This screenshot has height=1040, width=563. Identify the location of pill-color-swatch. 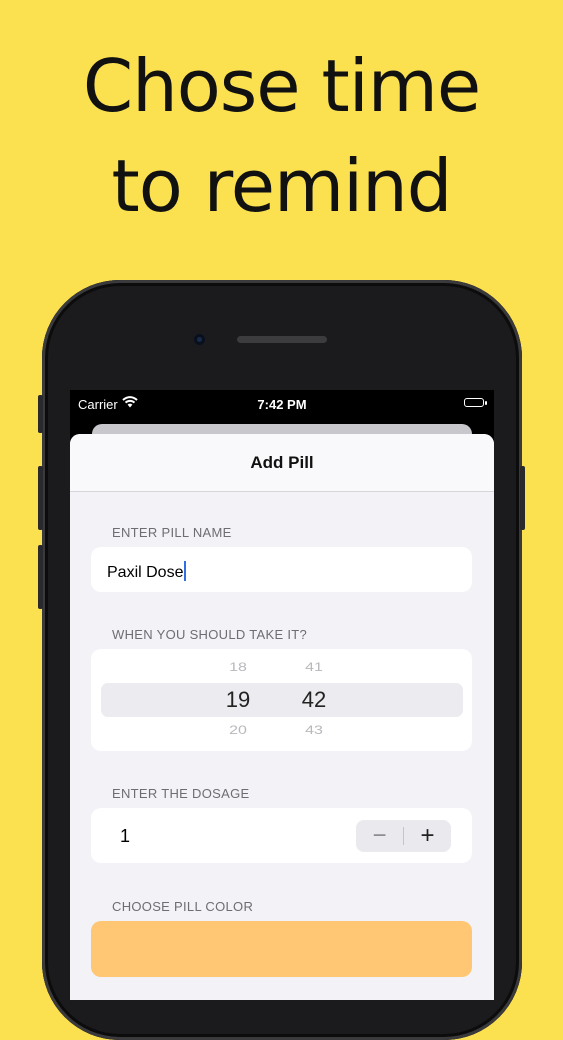
(281, 949).